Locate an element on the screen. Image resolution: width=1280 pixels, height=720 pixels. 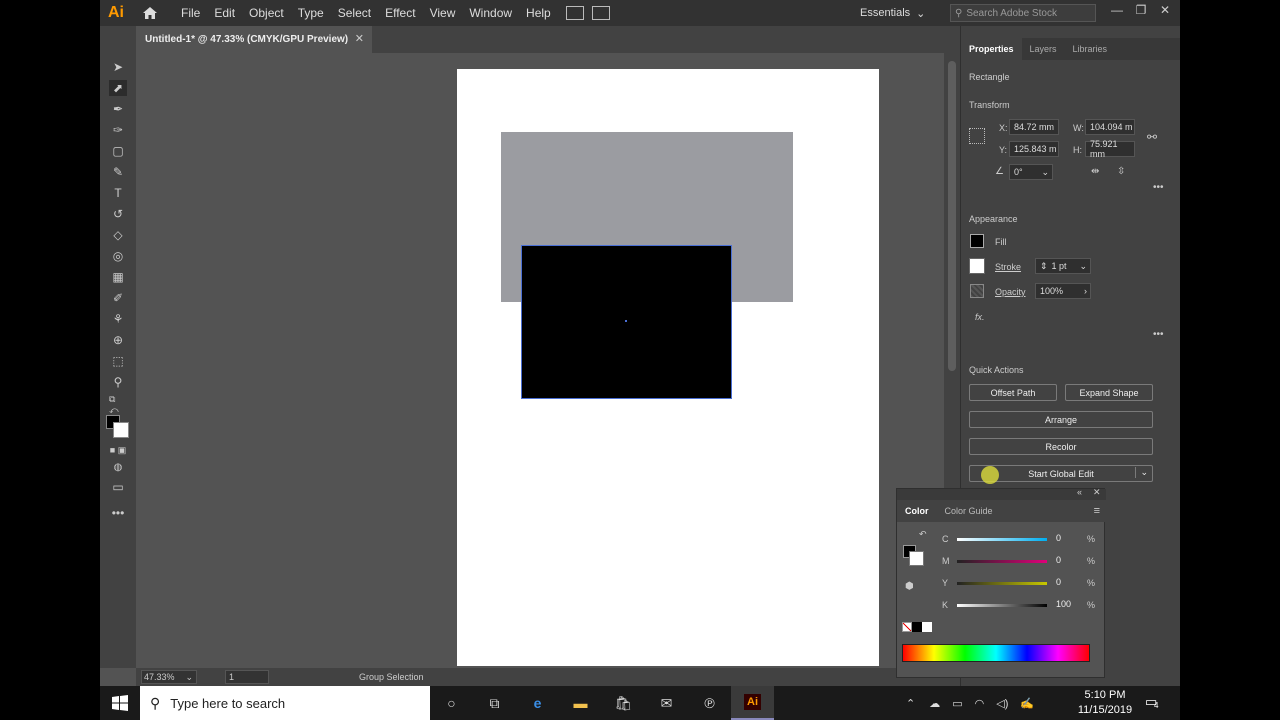
edge-browser-icon: e is located at coordinates (537, 703).